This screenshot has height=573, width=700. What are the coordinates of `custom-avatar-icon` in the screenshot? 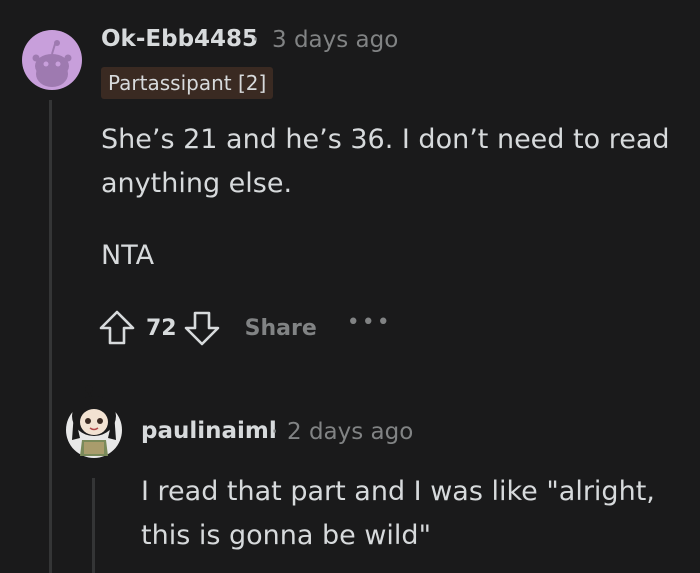 It's located at (94, 421).